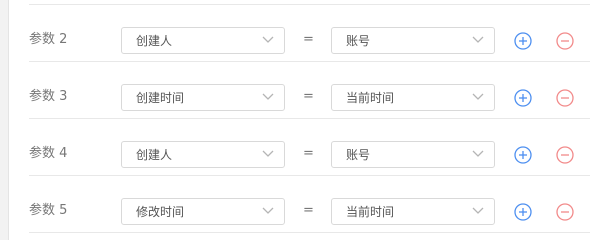 This screenshot has width=615, height=240. Describe the element at coordinates (160, 212) in the screenshot. I see `field-select-value: 修改时间` at that location.